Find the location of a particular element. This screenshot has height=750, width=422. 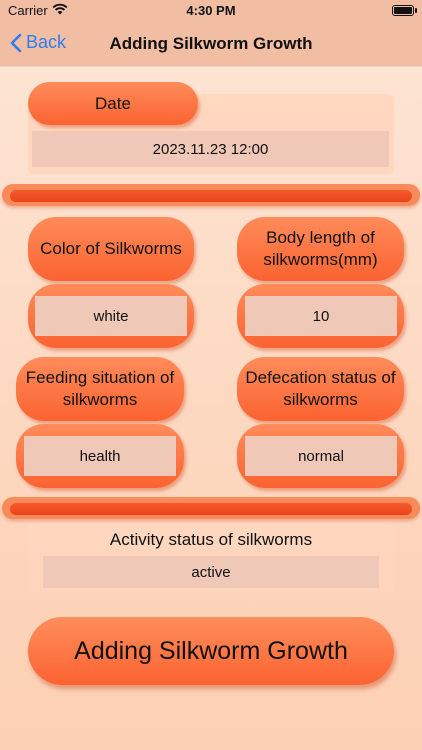

defecation-label: Defecation status of silkworms is located at coordinates (320, 389).